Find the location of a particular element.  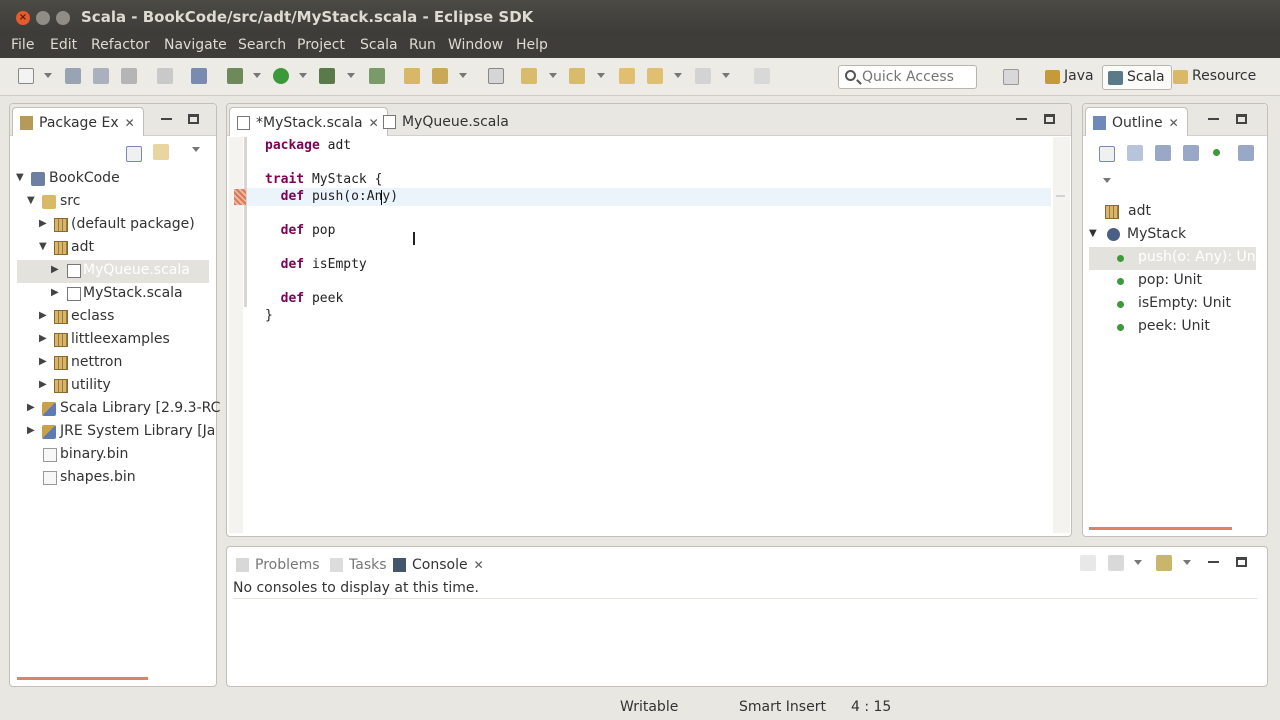

tree-item-utility: ▶ utility is located at coordinates (113, 386).